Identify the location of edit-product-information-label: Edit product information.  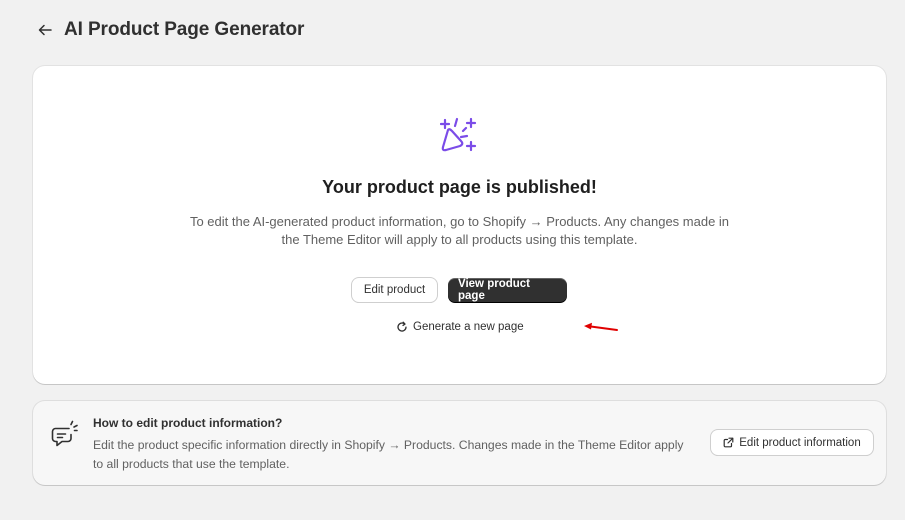
(800, 442).